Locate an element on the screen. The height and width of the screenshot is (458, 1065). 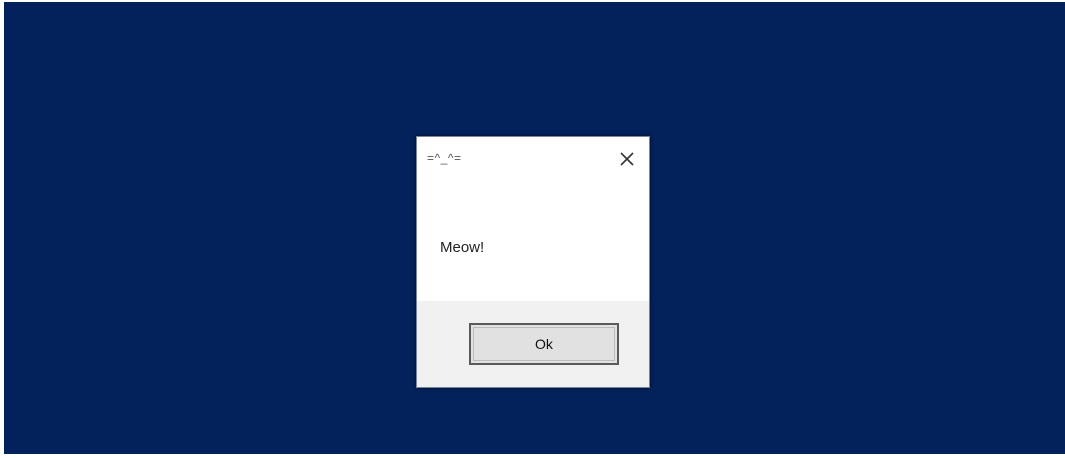
close-icon is located at coordinates (627, 159).